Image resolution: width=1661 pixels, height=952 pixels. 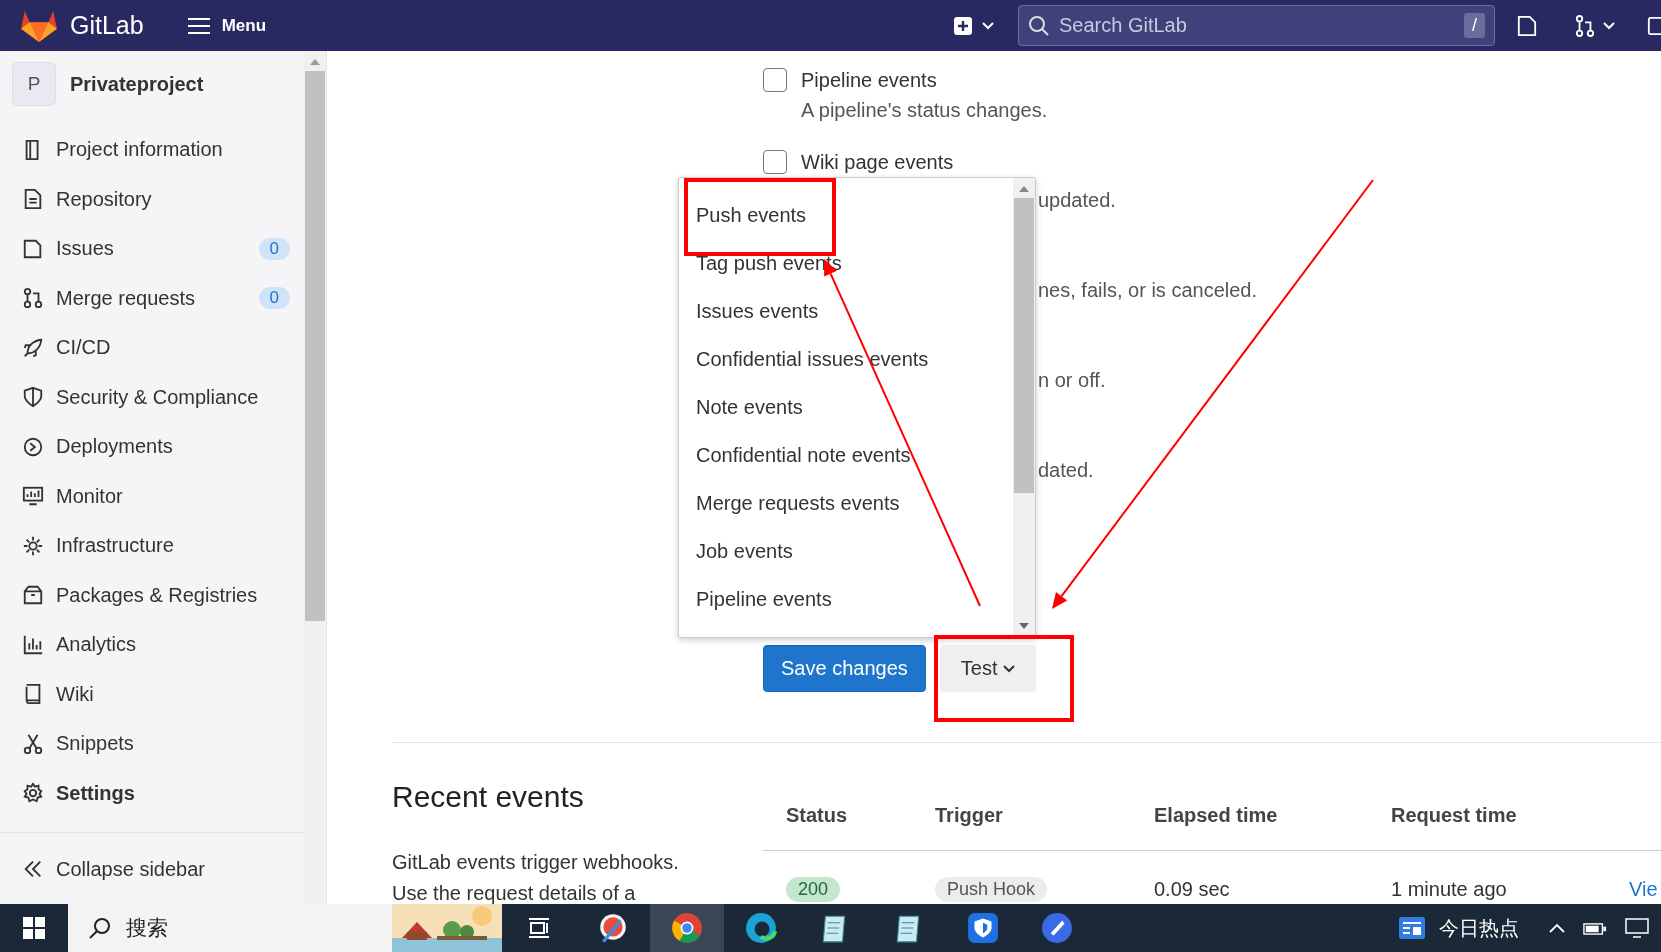 I want to click on menu-icon, so click(x=198, y=25).